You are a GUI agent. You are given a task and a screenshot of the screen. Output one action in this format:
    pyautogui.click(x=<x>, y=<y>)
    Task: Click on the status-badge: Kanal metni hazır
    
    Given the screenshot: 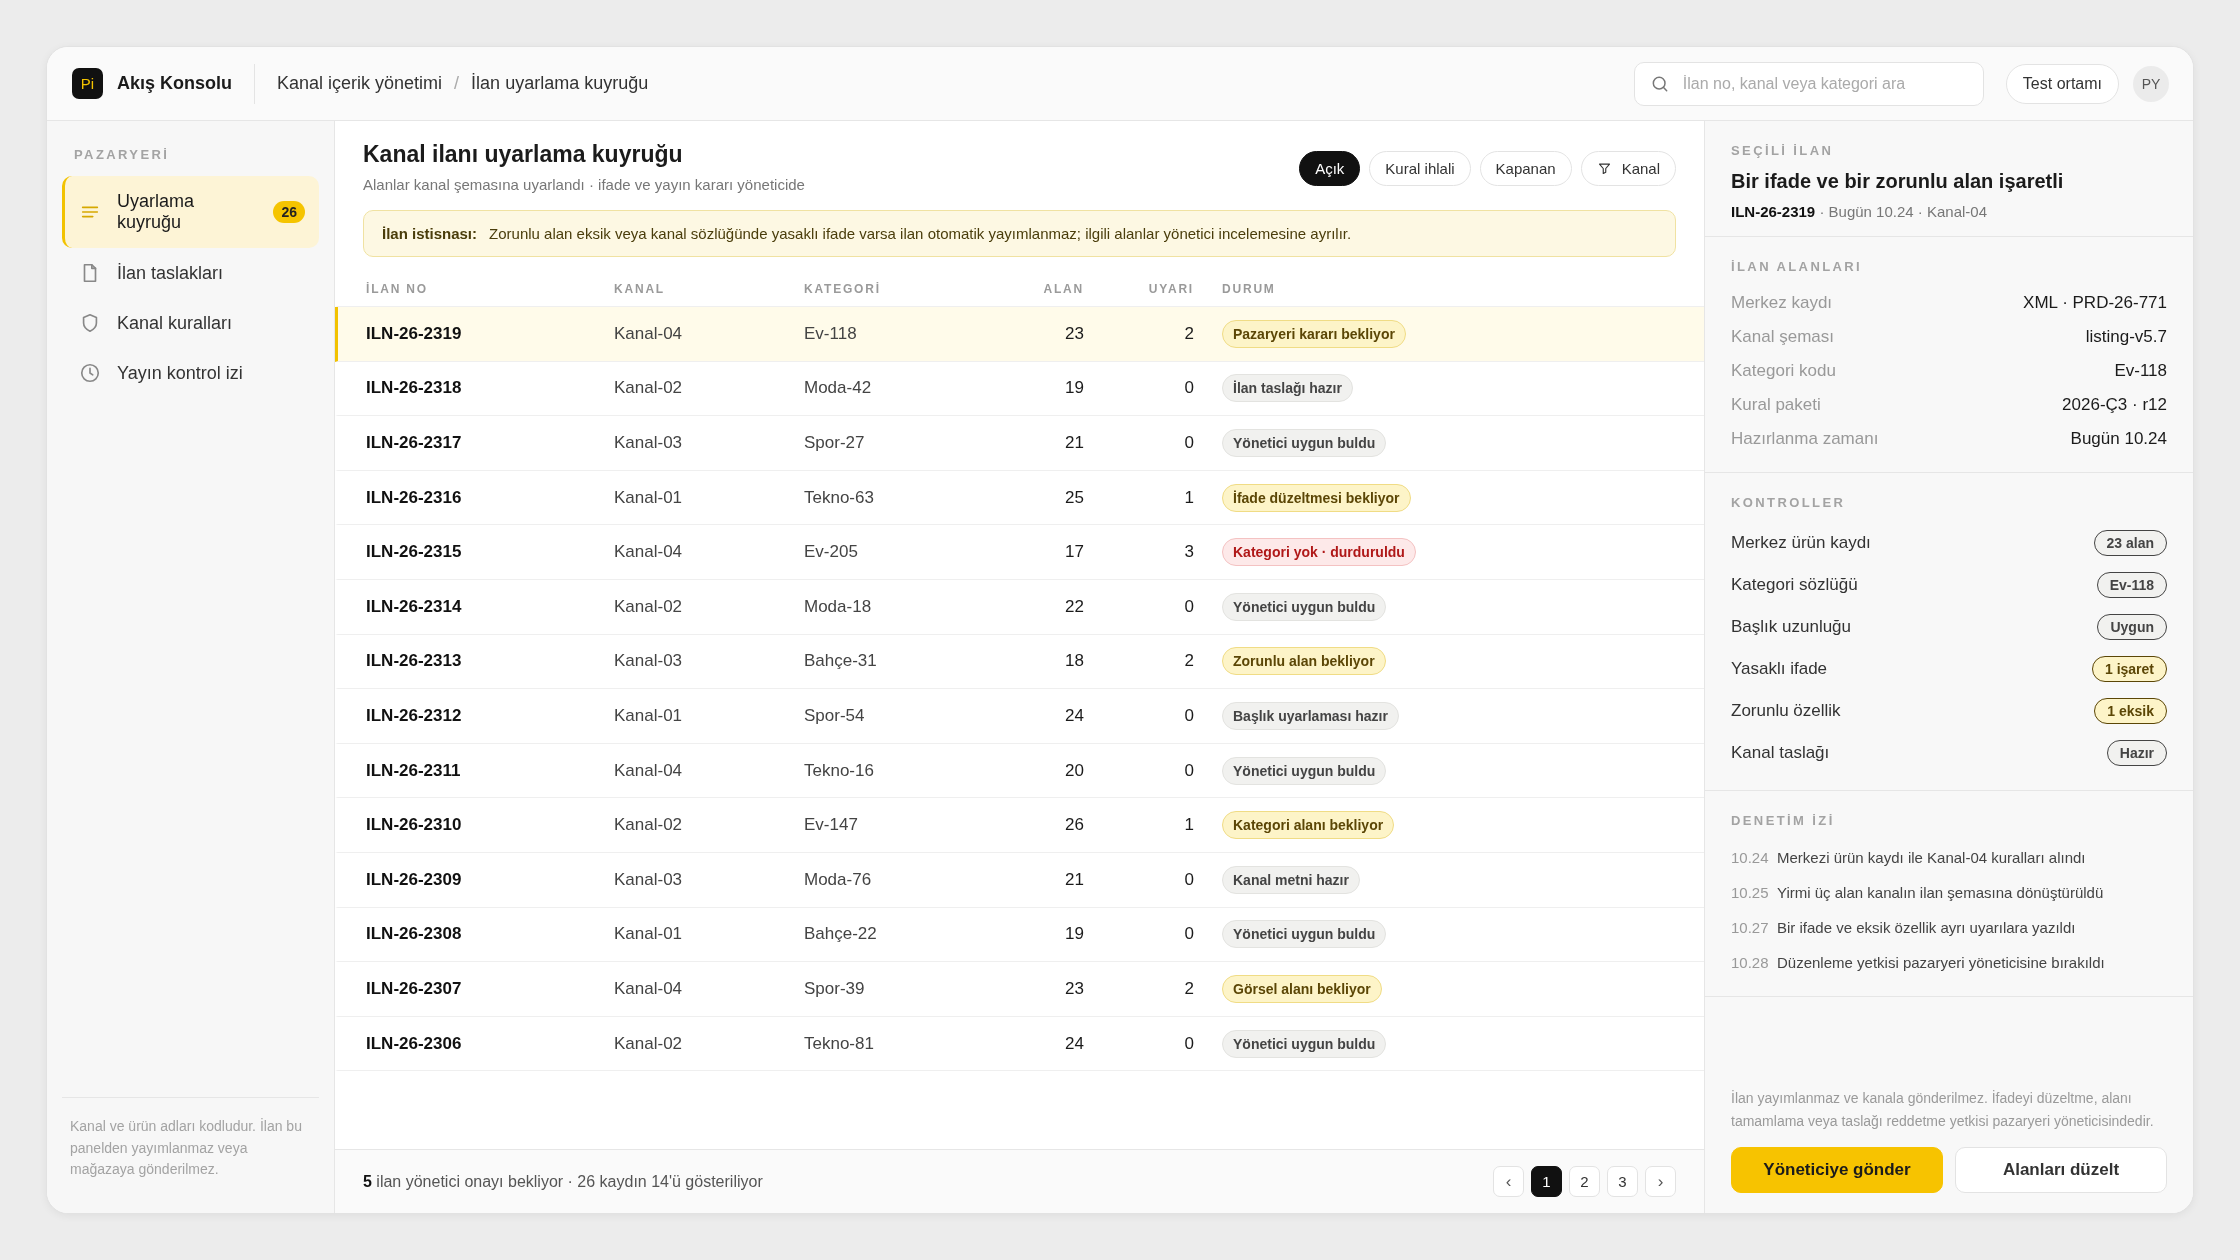 What is the action you would take?
    pyautogui.click(x=1291, y=879)
    